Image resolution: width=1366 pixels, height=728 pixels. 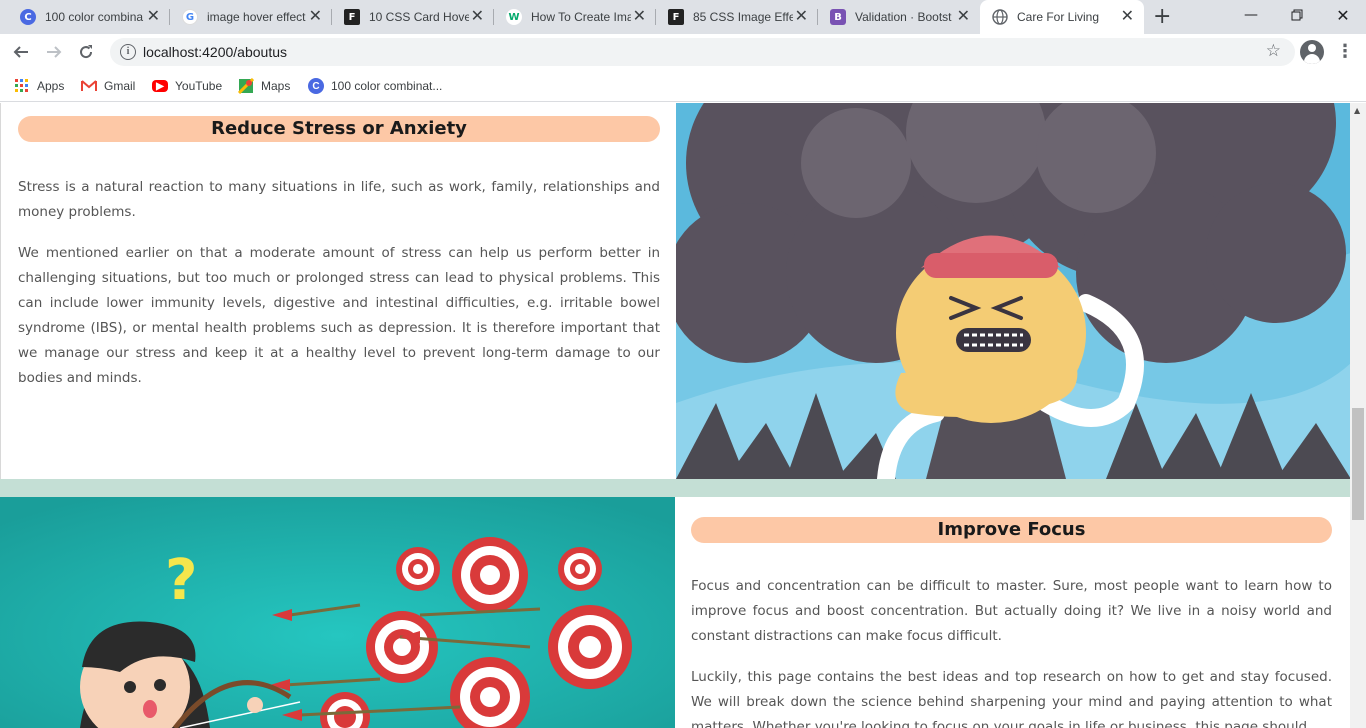 I want to click on close-window-icon: ✕, so click(x=1343, y=15).